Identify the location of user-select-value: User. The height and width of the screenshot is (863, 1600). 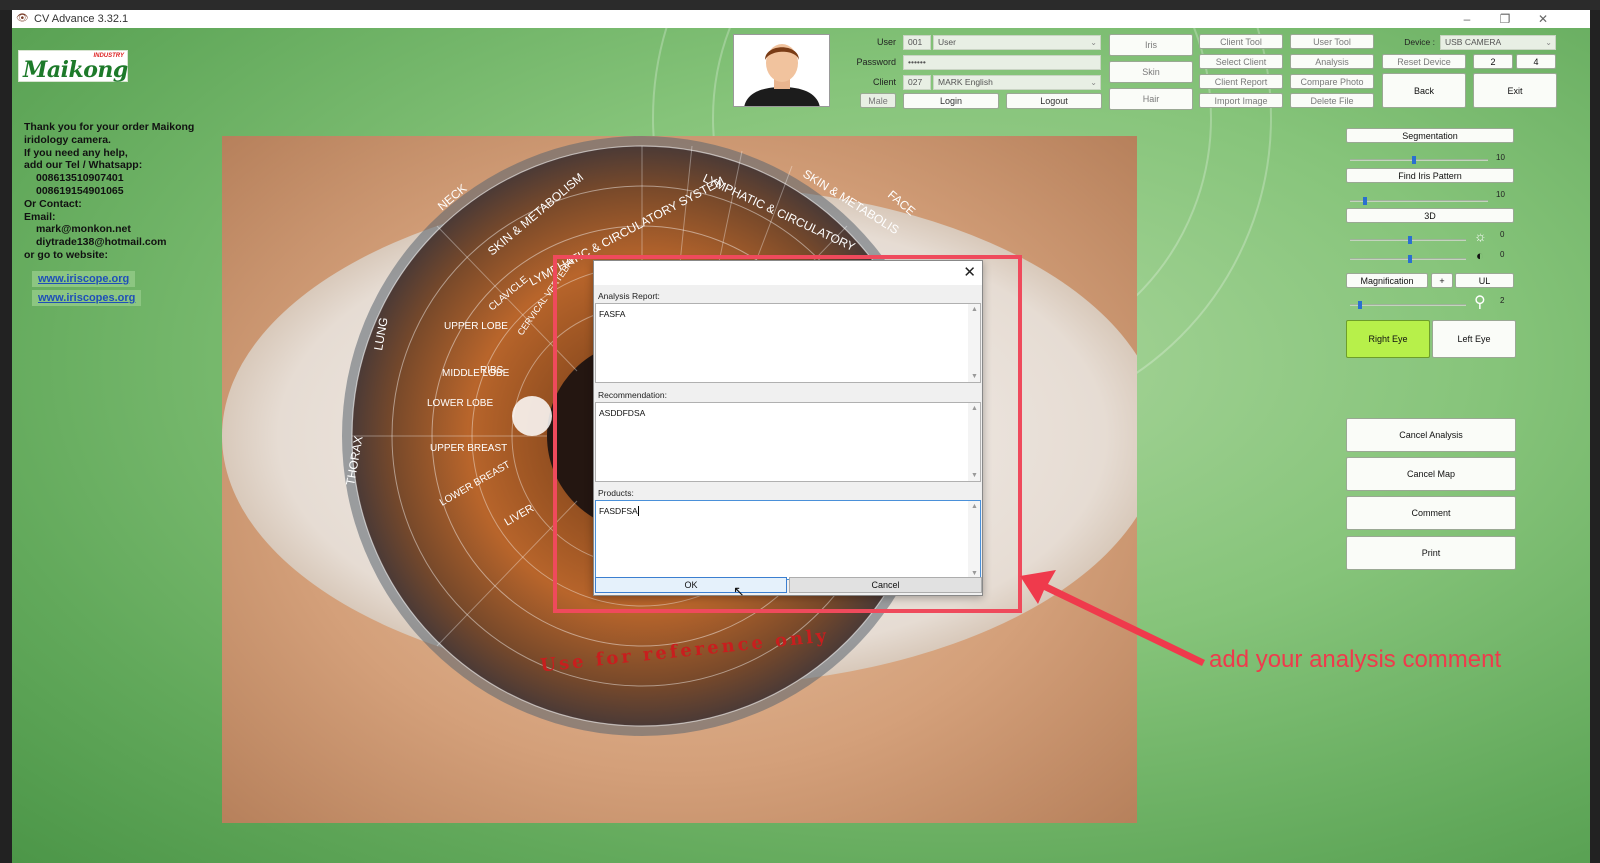
(947, 42).